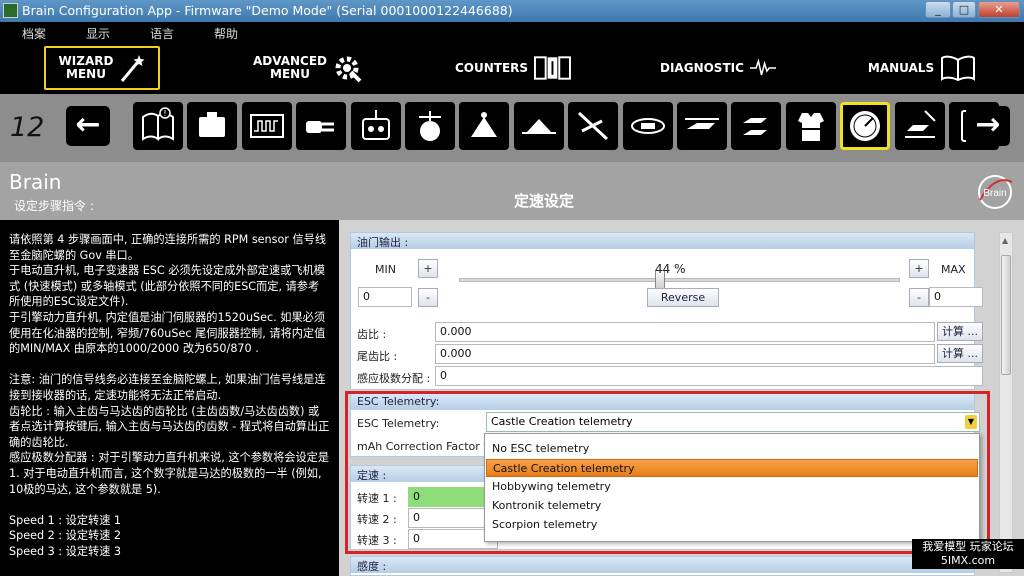 This screenshot has width=1024, height=576. Describe the element at coordinates (662, 565) in the screenshot. I see `sensitivity-group-header: 感度 :` at that location.